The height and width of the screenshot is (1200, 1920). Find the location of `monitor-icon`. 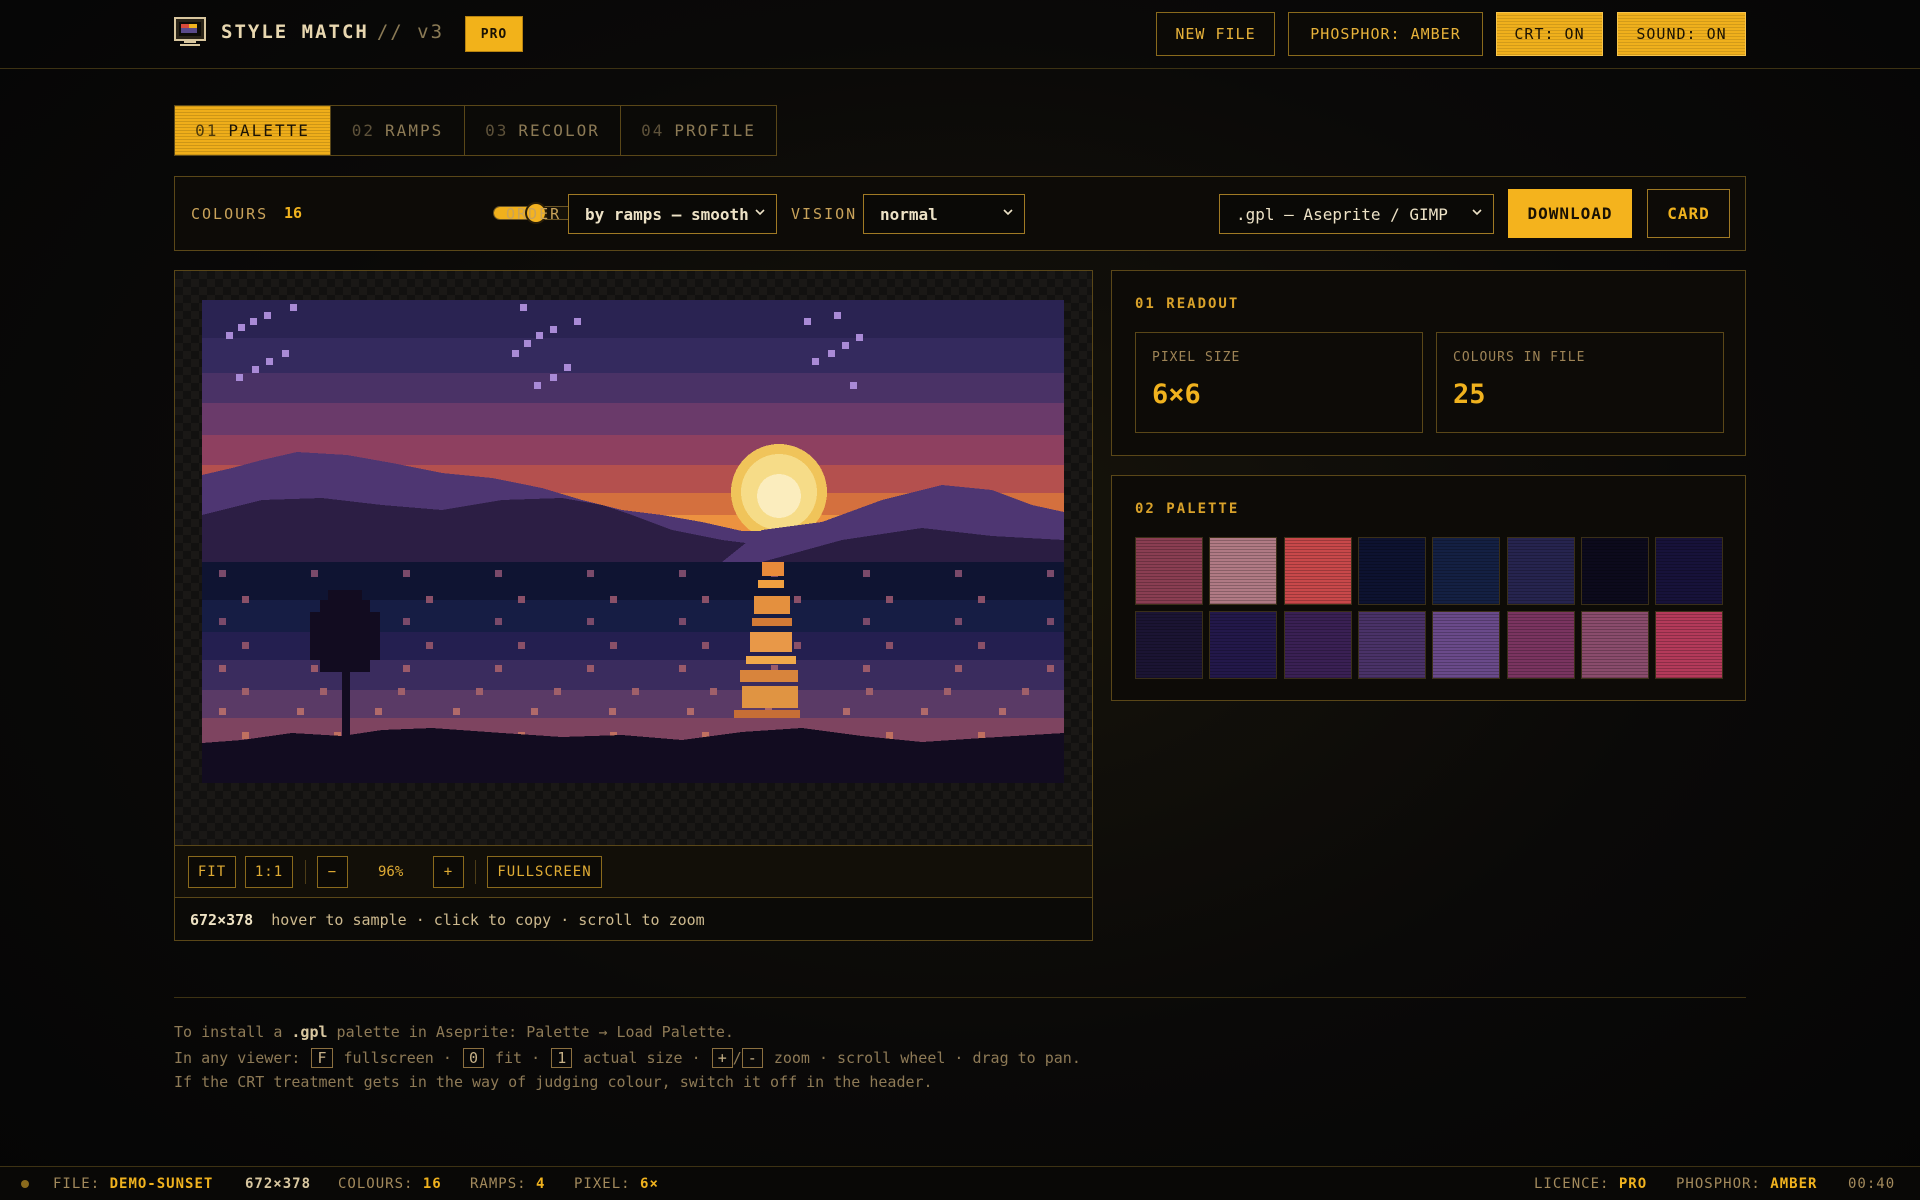

monitor-icon is located at coordinates (190, 31).